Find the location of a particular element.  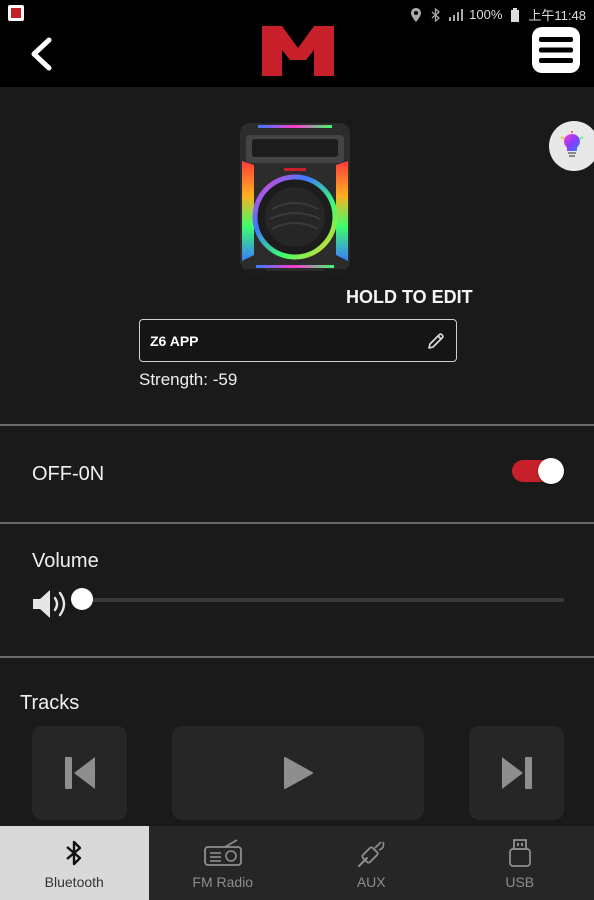

radio-icon is located at coordinates (223, 853).